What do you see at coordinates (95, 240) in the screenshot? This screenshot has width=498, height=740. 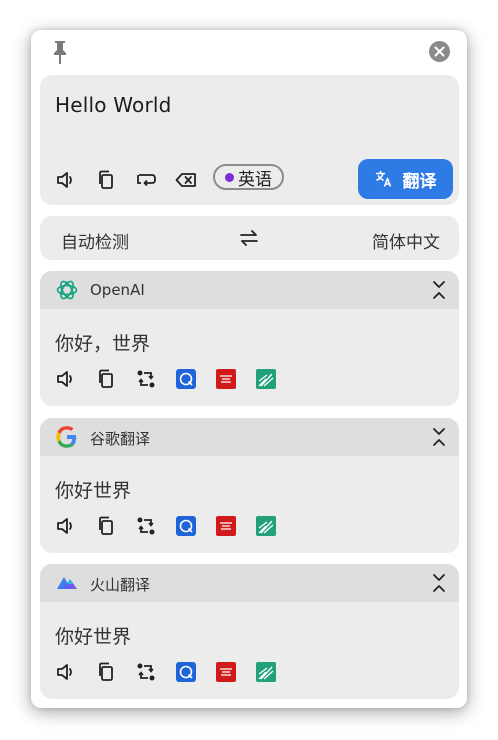 I see `source-language-select: 自动检测` at bounding box center [95, 240].